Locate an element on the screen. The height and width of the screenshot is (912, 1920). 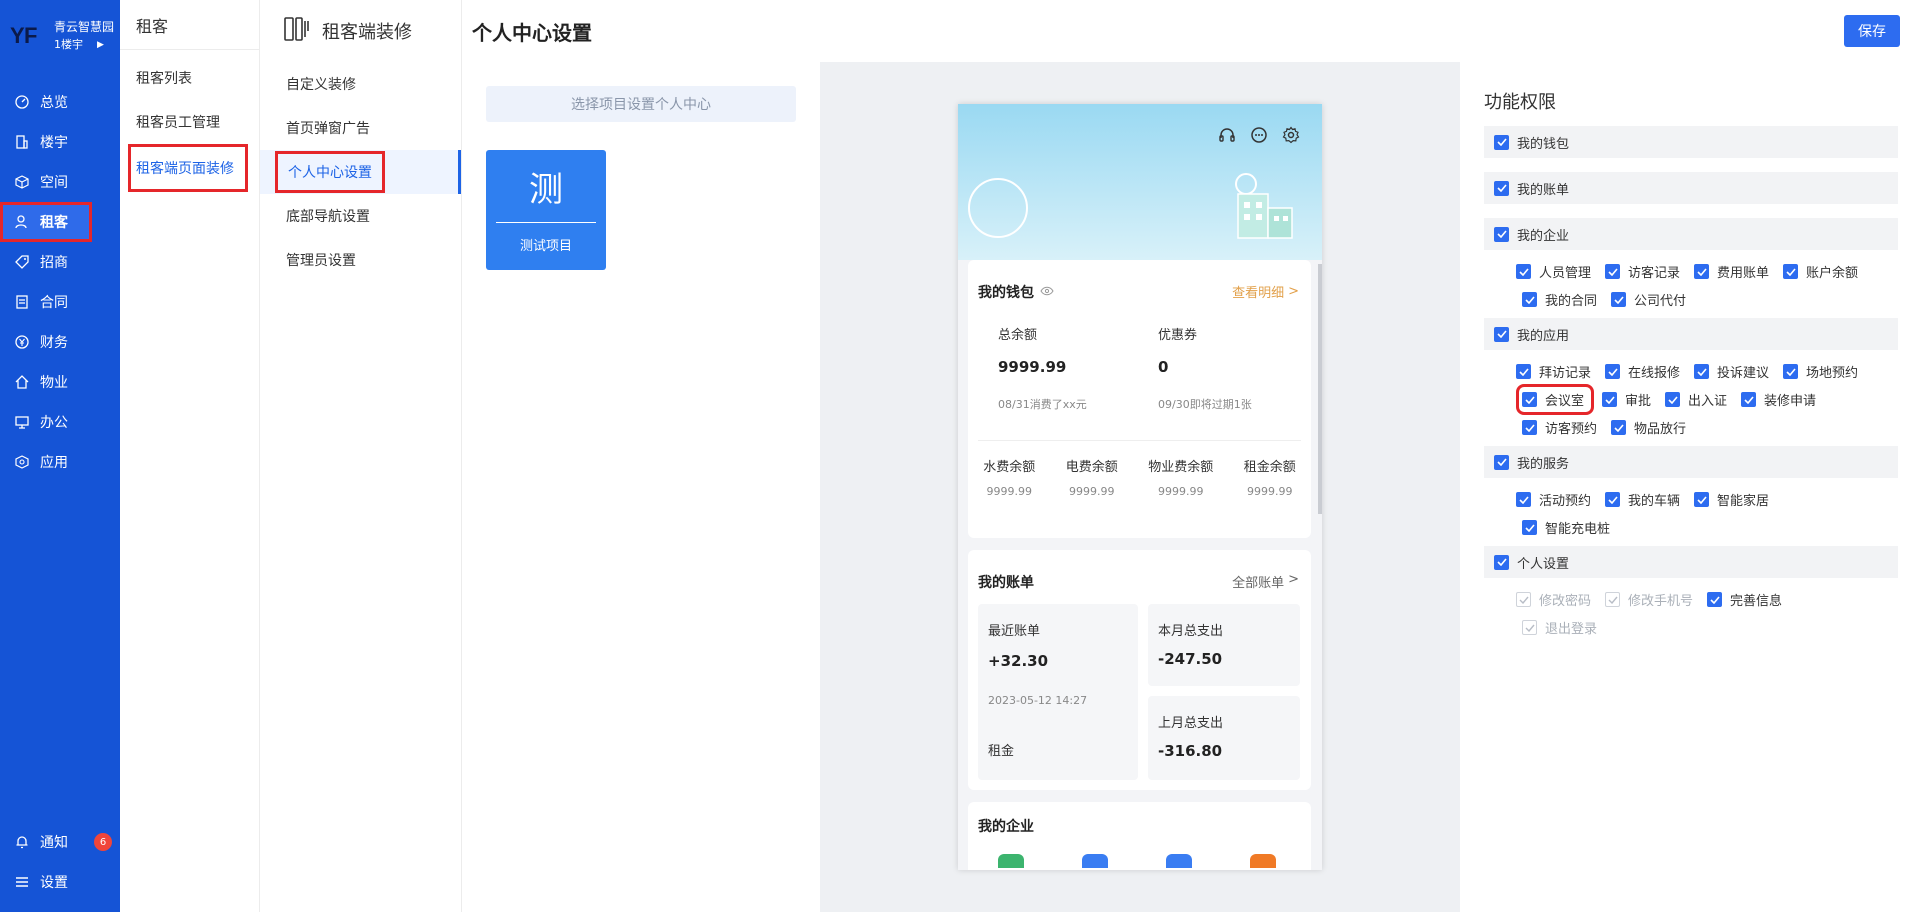
perm-smart-home: 智能家居 is located at coordinates (1731, 499).